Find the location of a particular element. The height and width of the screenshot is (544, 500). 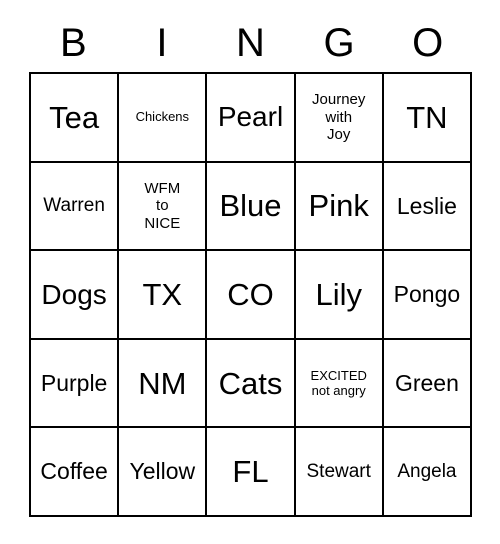

bingo-header-row: B I N G O is located at coordinates (250, 43).